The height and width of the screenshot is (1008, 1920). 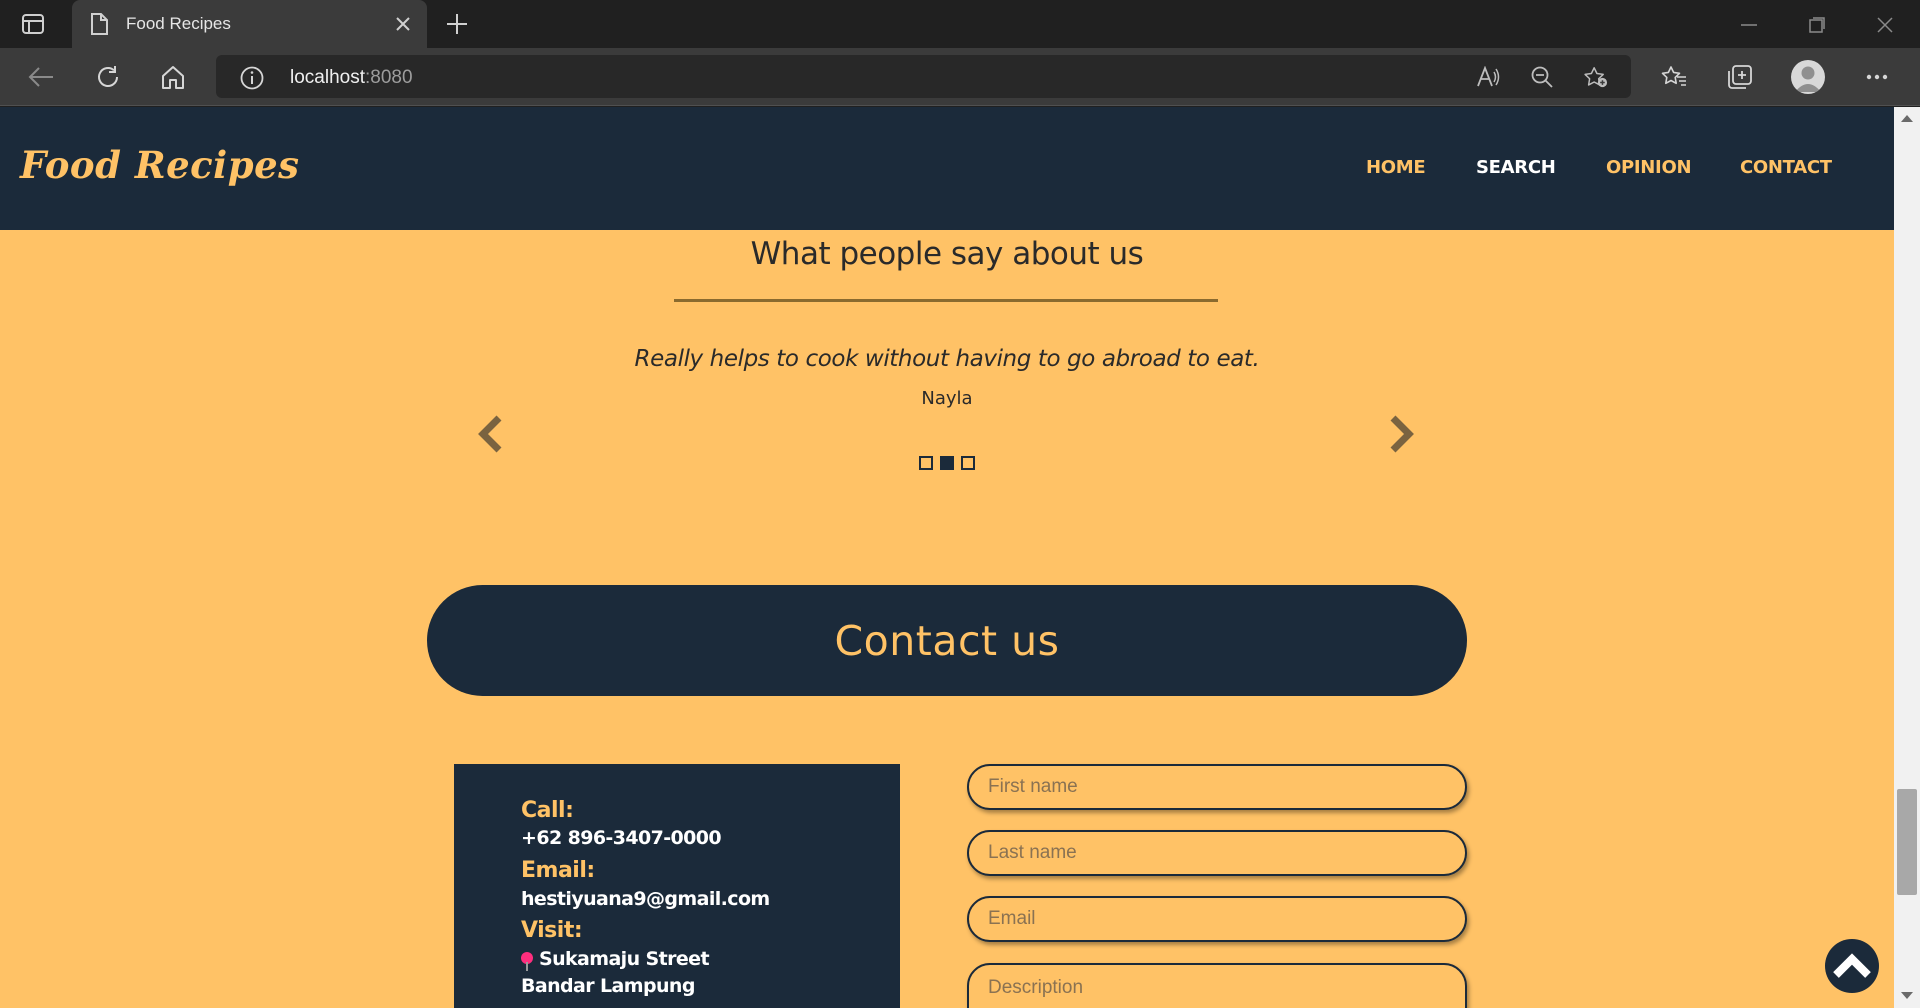 What do you see at coordinates (1516, 167) in the screenshot?
I see `nav-search: SEARCH` at bounding box center [1516, 167].